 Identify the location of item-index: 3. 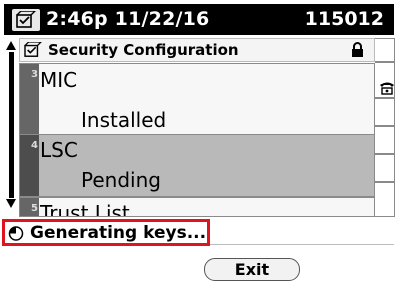
(29, 99).